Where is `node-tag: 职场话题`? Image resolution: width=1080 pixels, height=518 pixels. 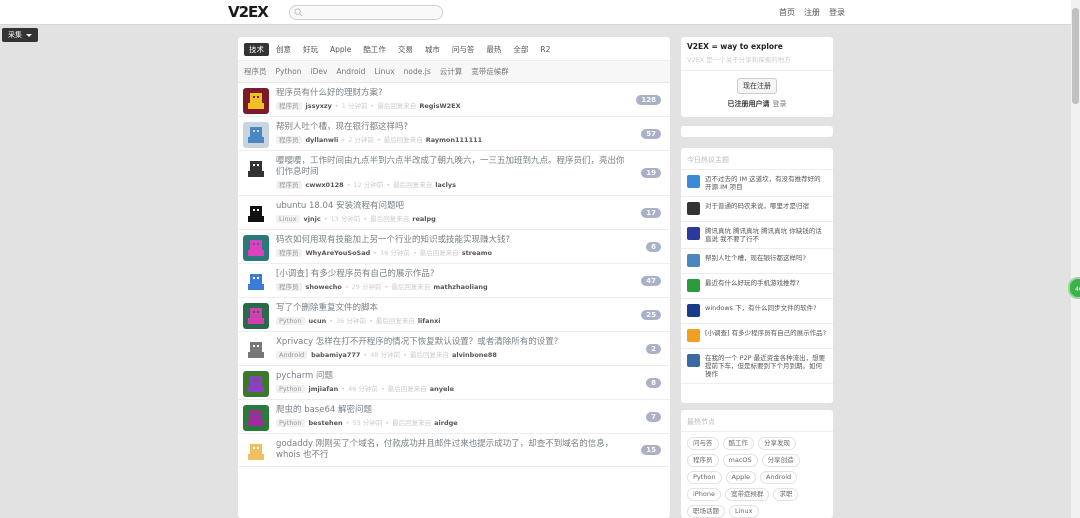
node-tag: 职场话题 is located at coordinates (706, 511).